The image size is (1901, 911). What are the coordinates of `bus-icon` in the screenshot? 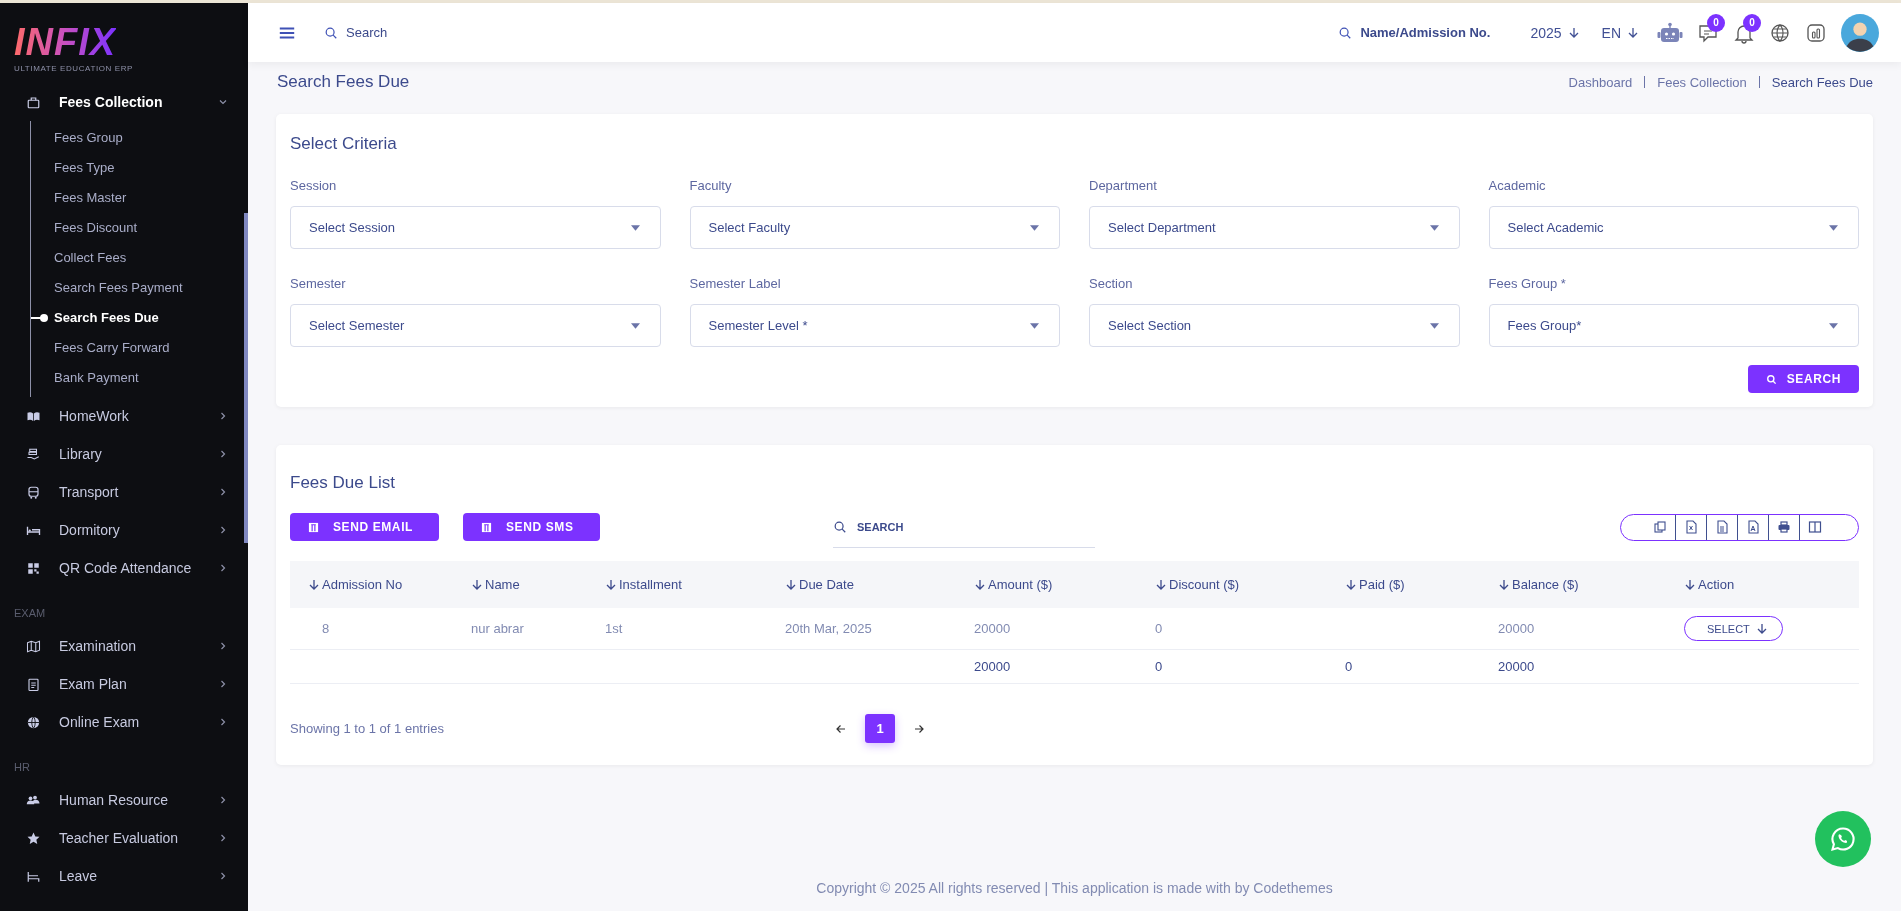 It's located at (33, 492).